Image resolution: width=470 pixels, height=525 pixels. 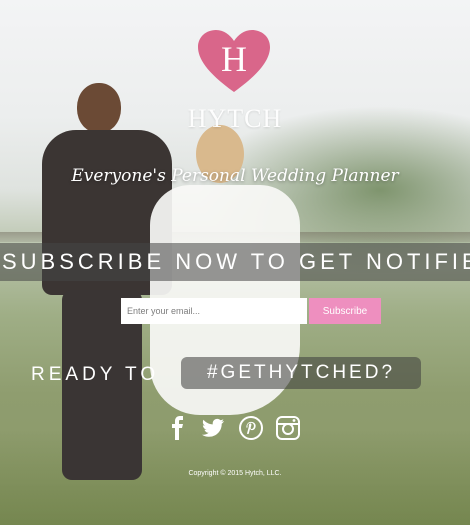 I want to click on facebook-icon, so click(x=178, y=428).